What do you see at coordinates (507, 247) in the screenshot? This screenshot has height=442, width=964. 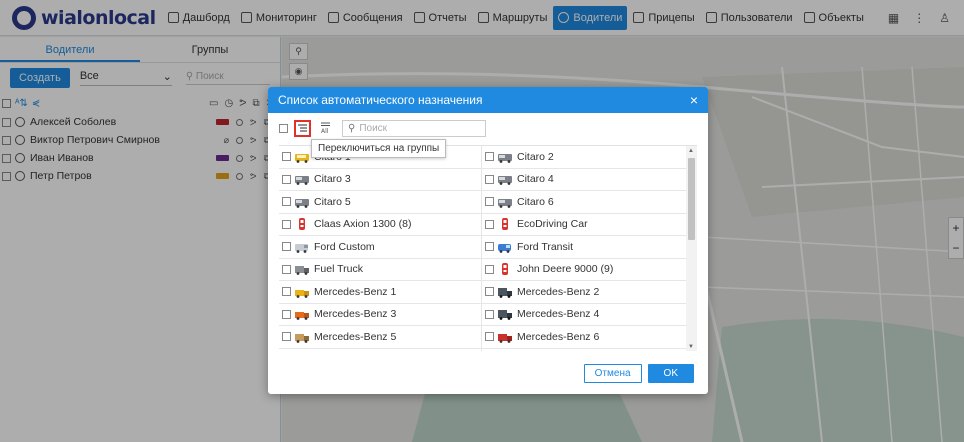 I see `van-blue-icon` at bounding box center [507, 247].